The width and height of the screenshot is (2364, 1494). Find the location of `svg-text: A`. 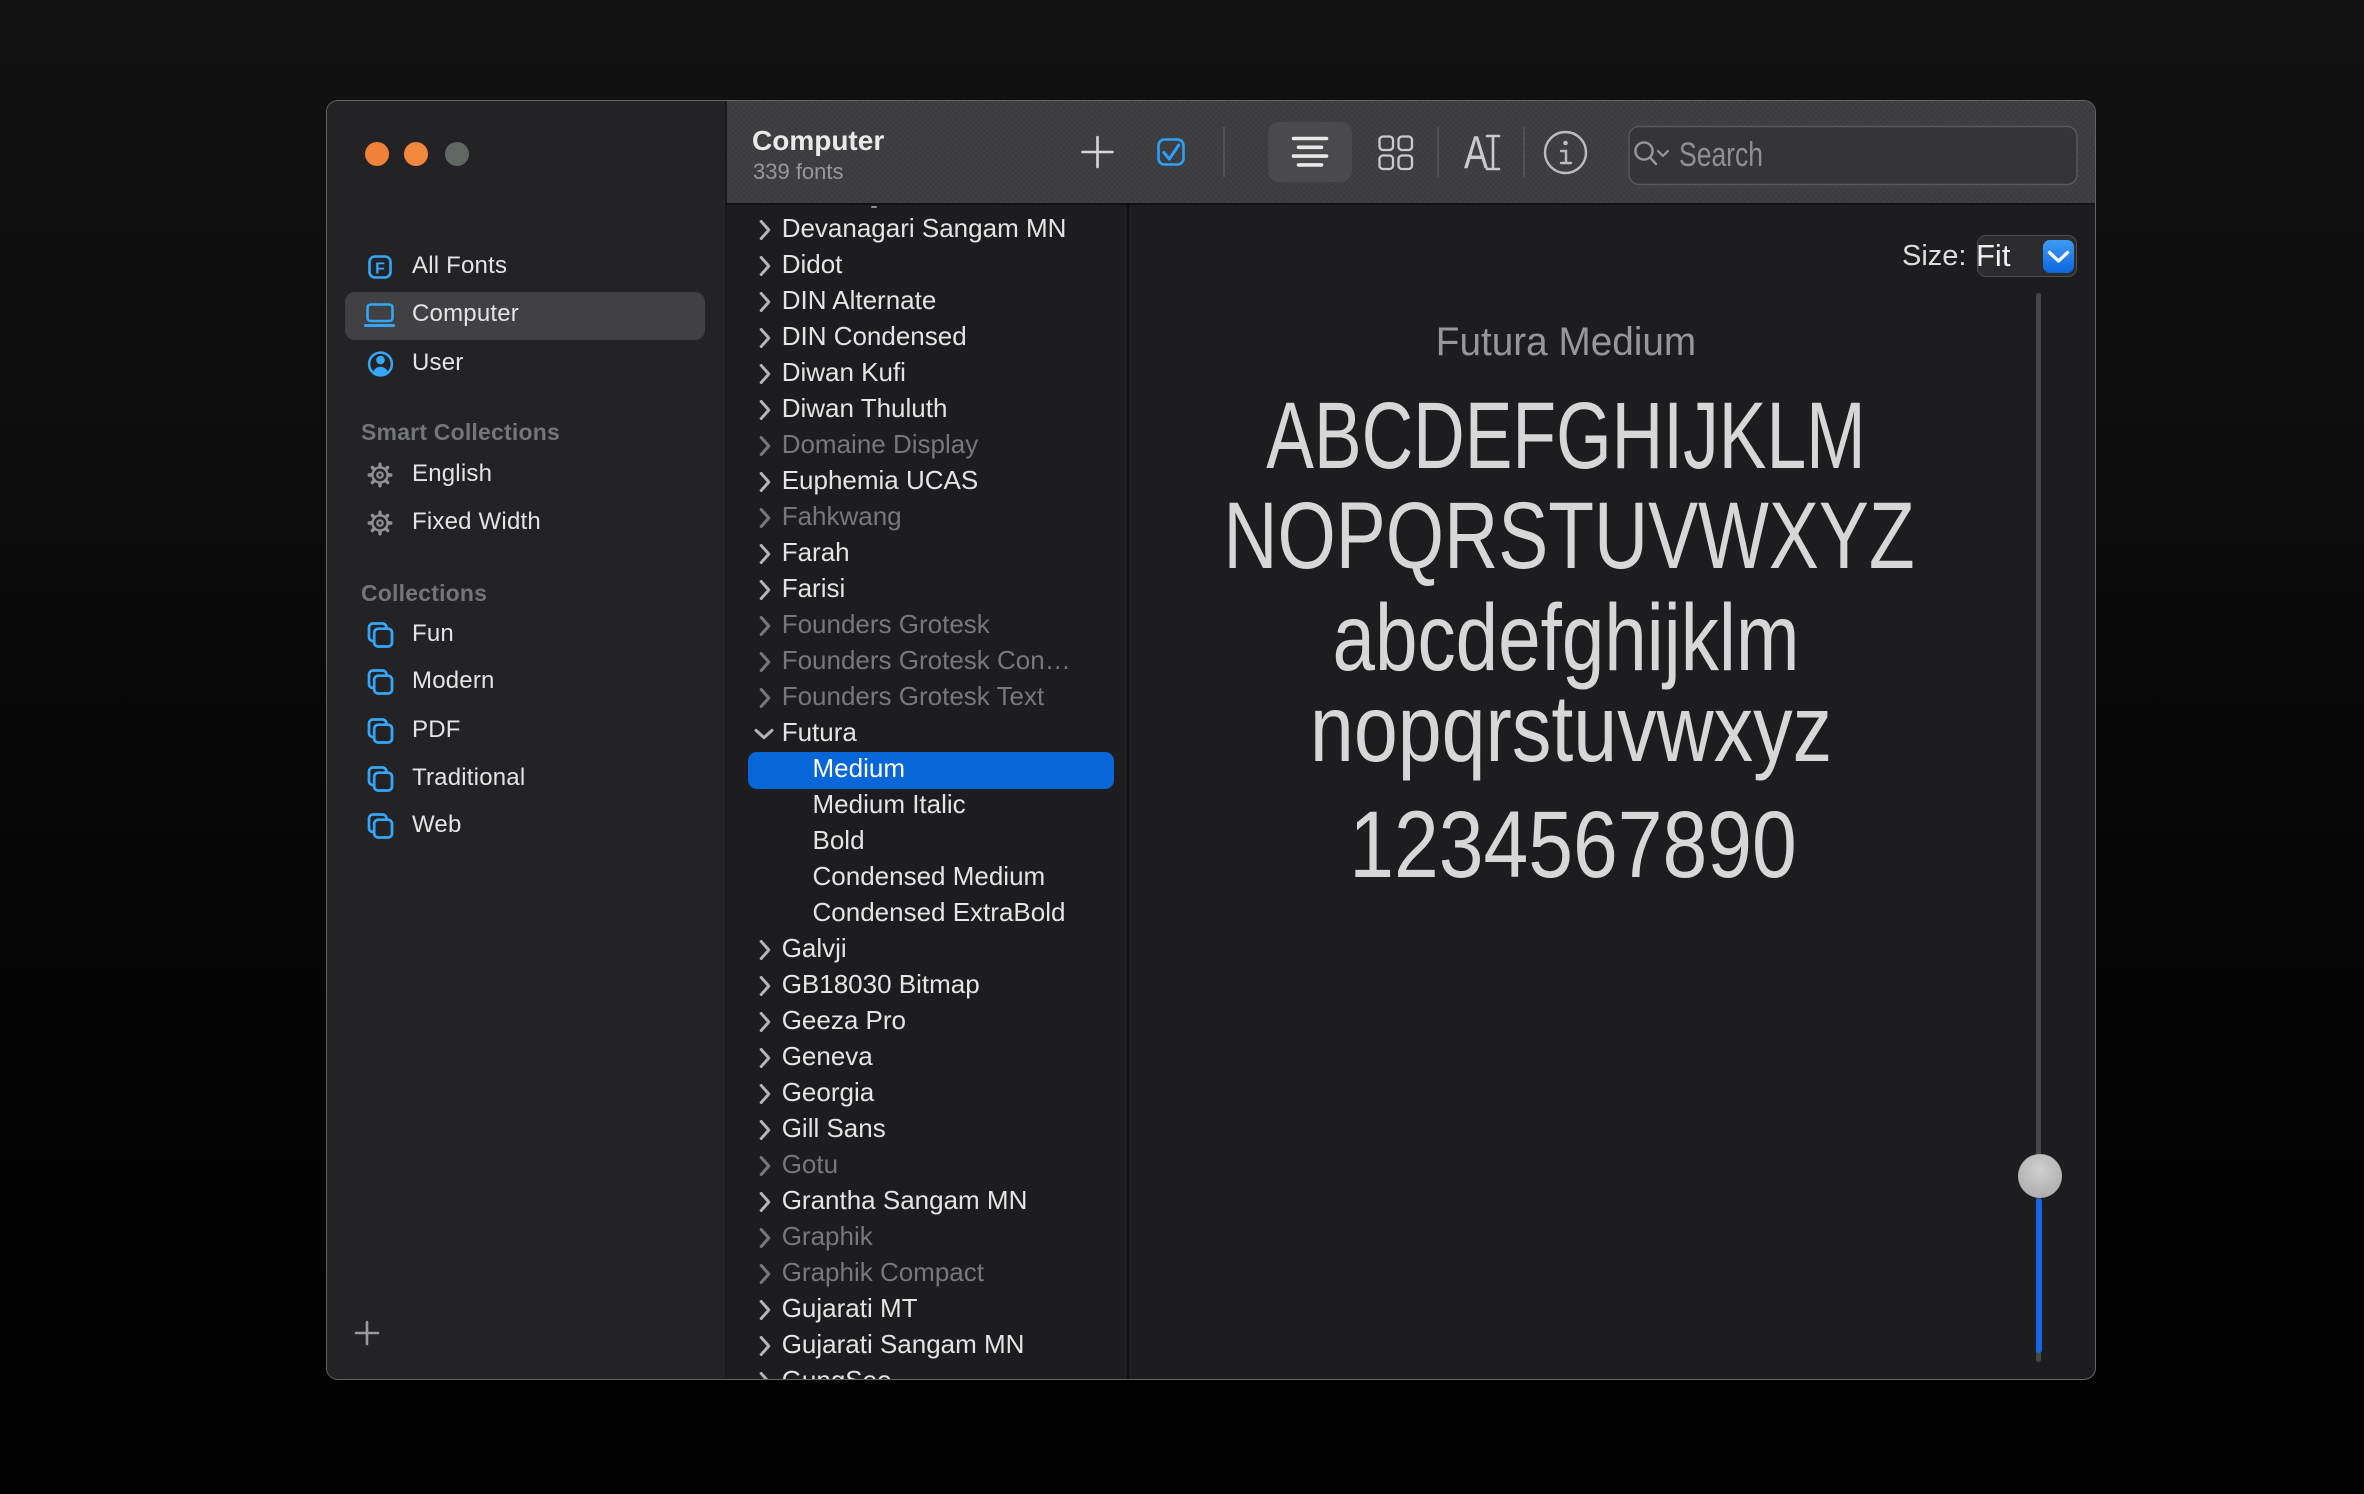

svg-text: A is located at coordinates (1476, 153).